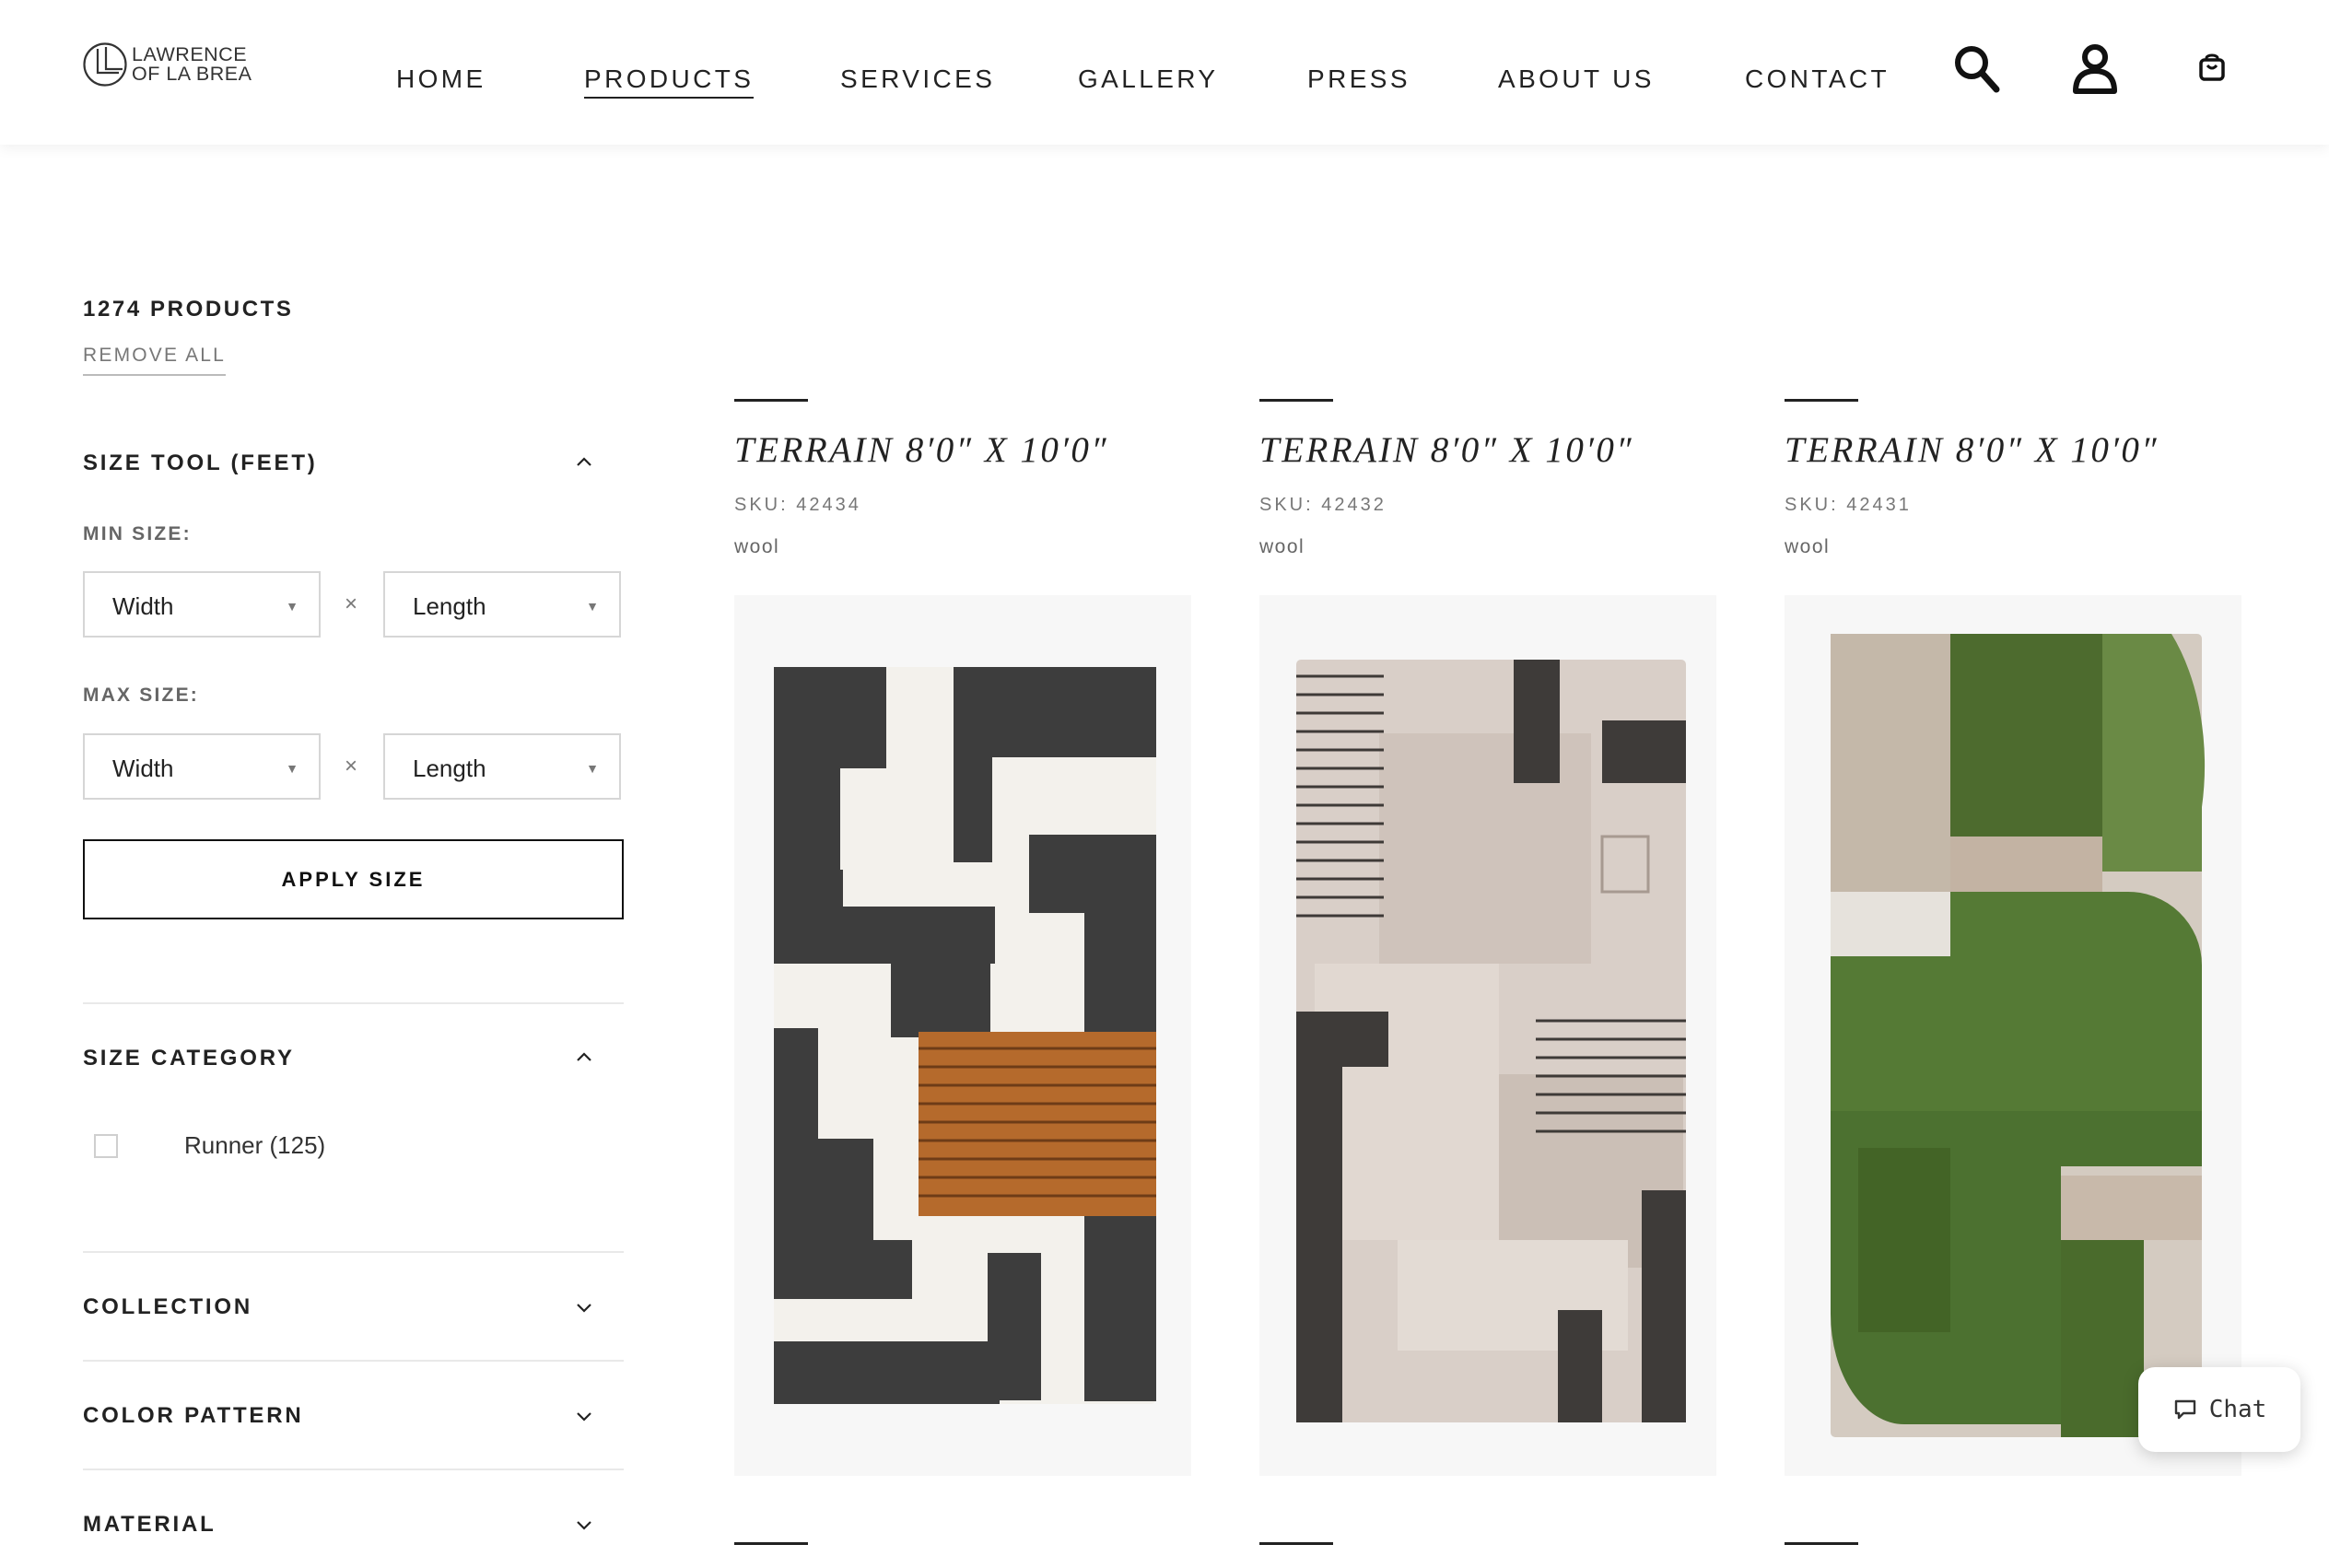 This screenshot has height=1568, width=2329. Describe the element at coordinates (143, 606) in the screenshot. I see `min-width-value: Width` at that location.